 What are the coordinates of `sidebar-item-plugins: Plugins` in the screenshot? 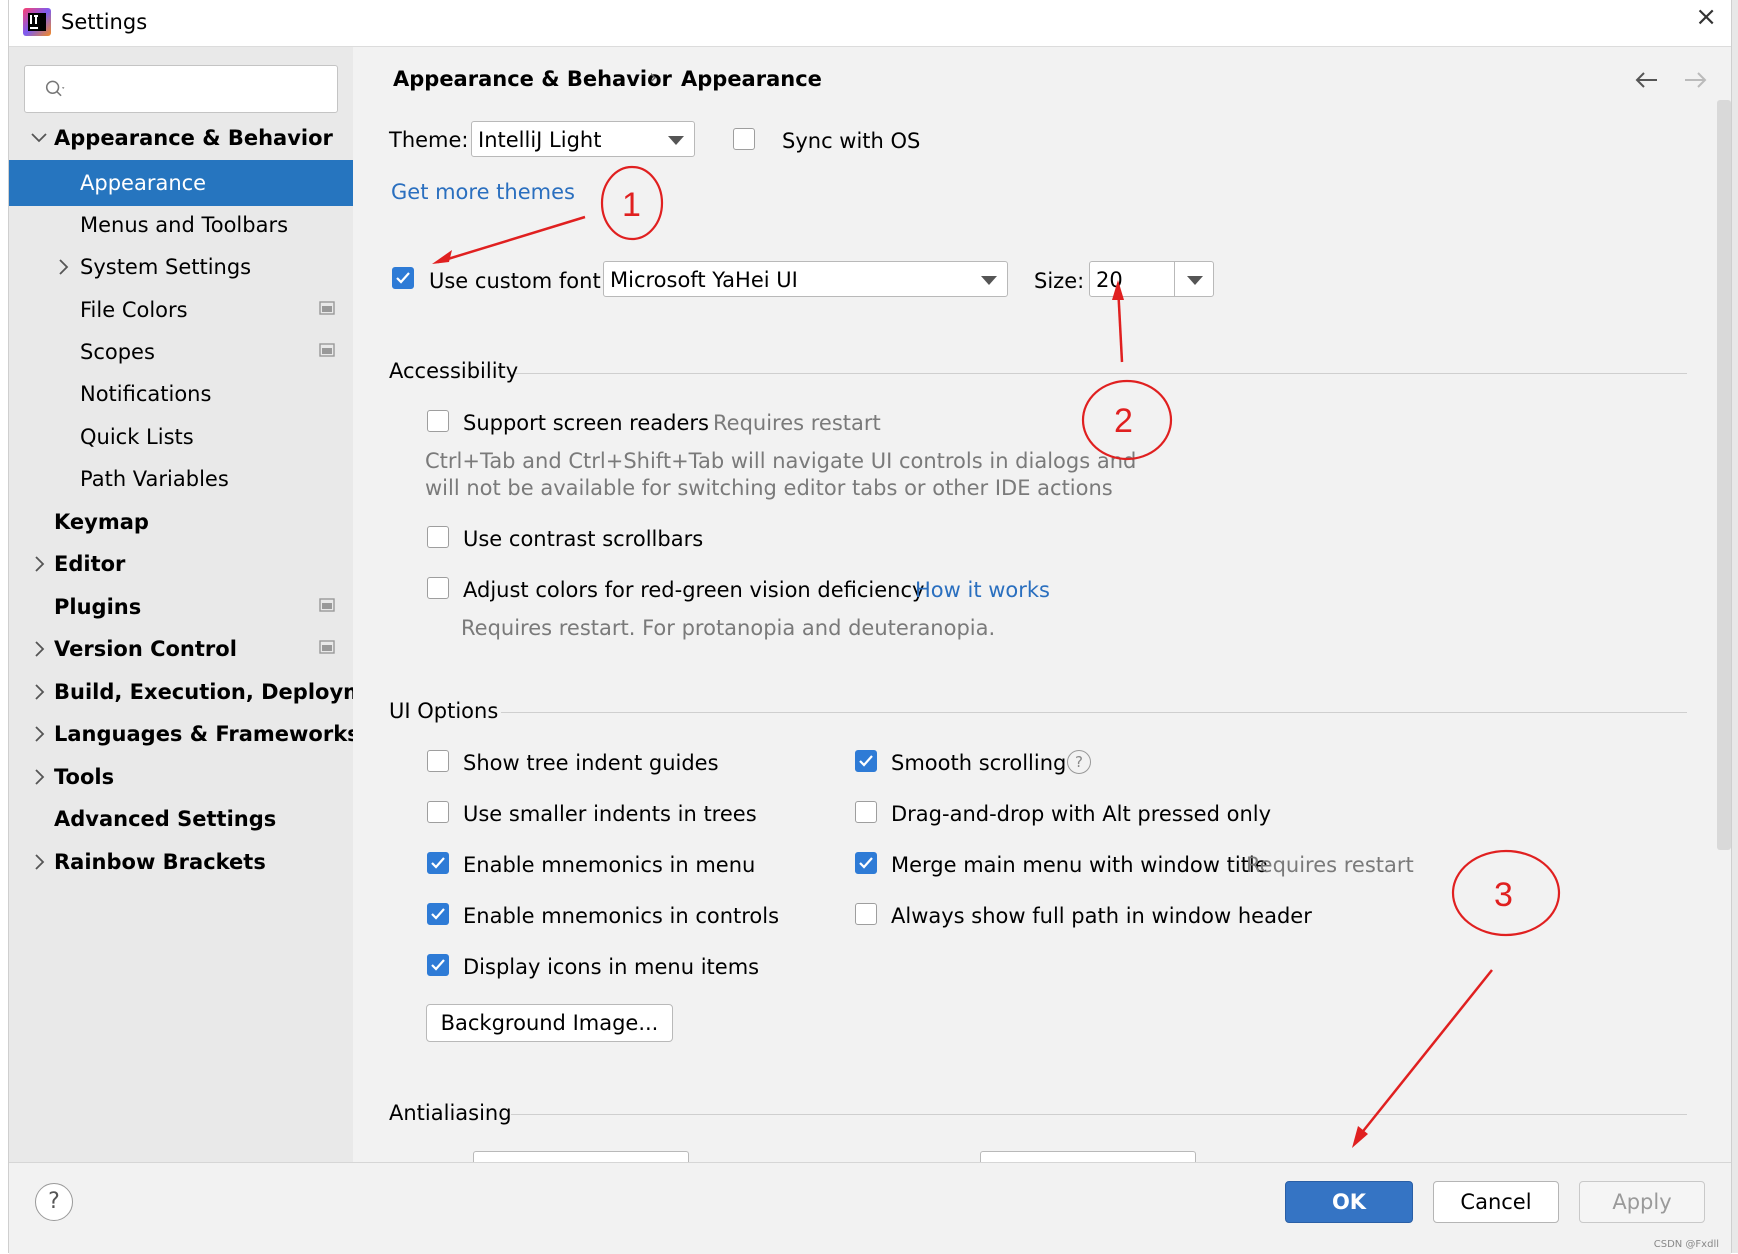 It's located at (181, 607).